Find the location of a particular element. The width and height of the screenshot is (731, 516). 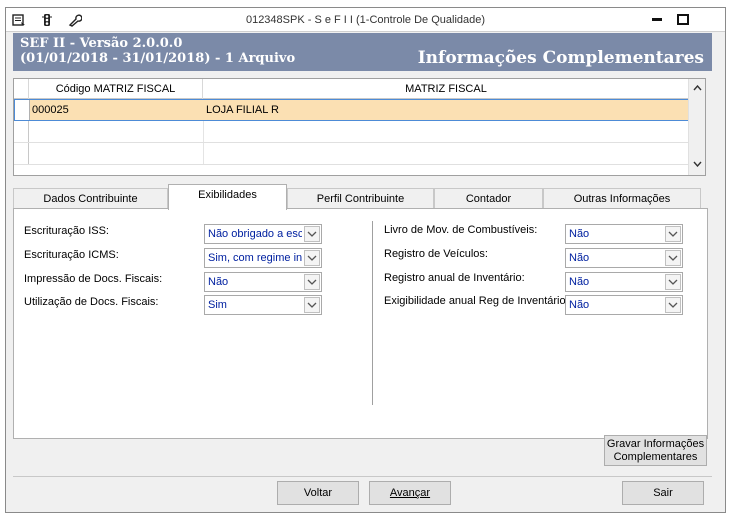

voltar-button: Voltar is located at coordinates (318, 493).